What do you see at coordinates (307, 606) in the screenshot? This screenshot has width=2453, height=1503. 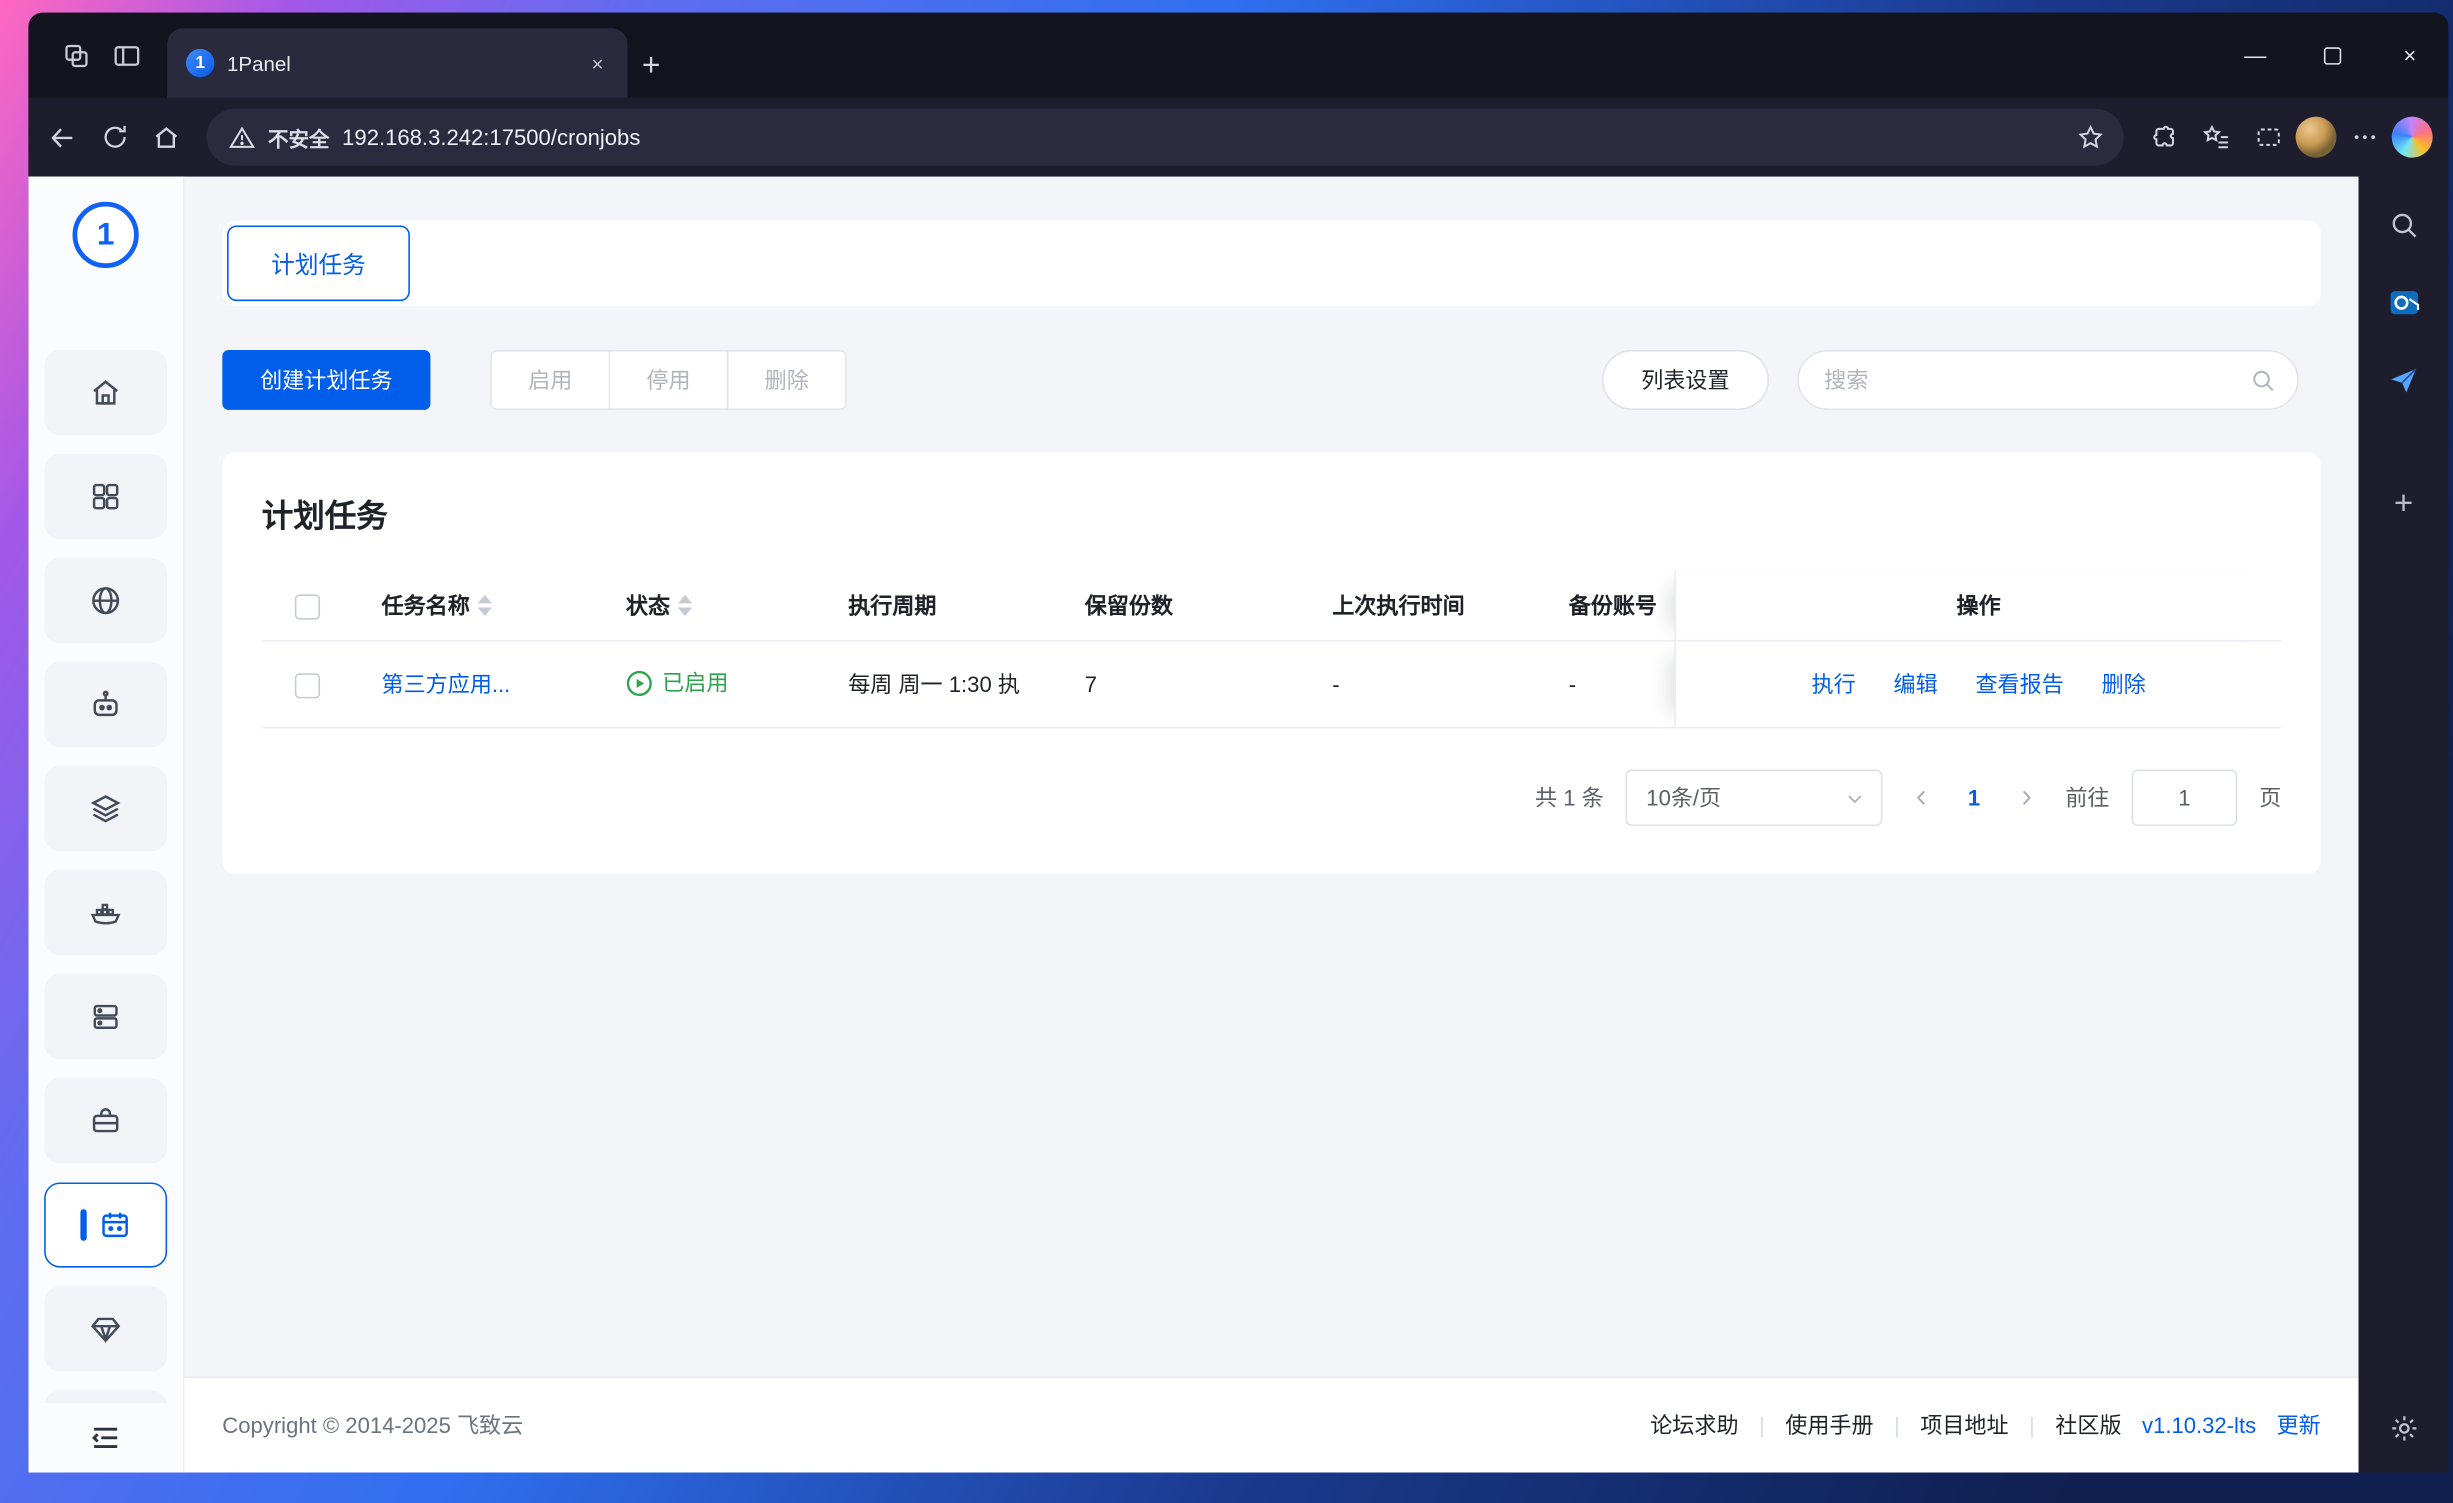 I see `select-all-checkbox` at bounding box center [307, 606].